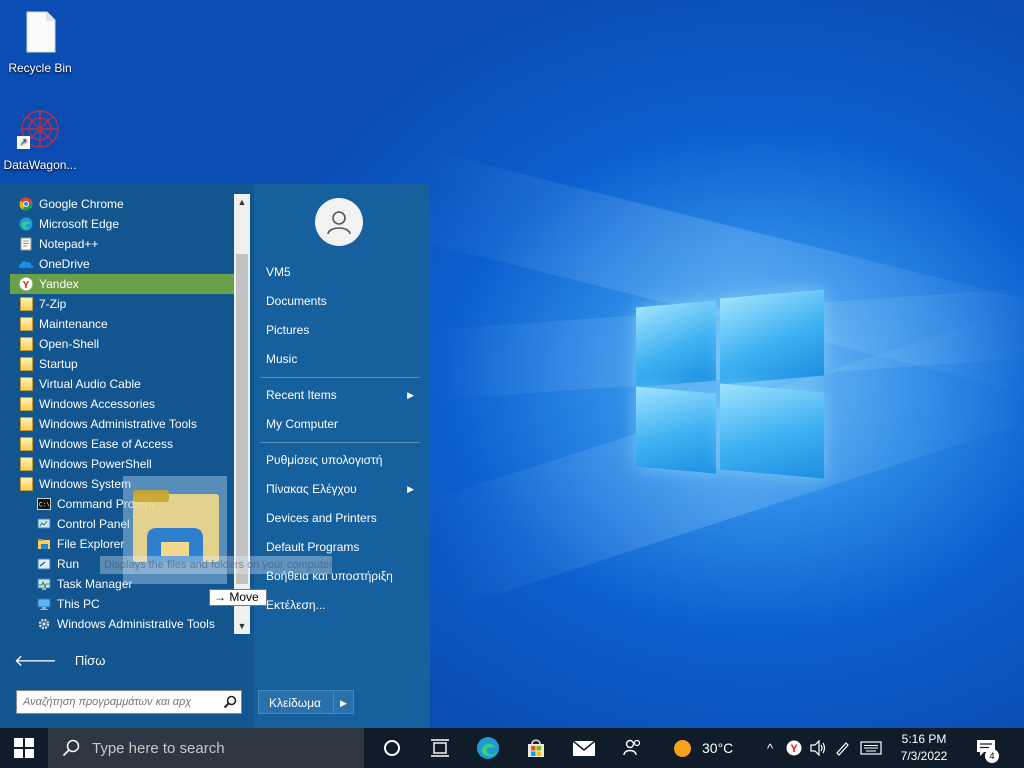 The image size is (1024, 768). Describe the element at coordinates (122, 204) in the screenshot. I see `program-item: Google Chrome` at that location.